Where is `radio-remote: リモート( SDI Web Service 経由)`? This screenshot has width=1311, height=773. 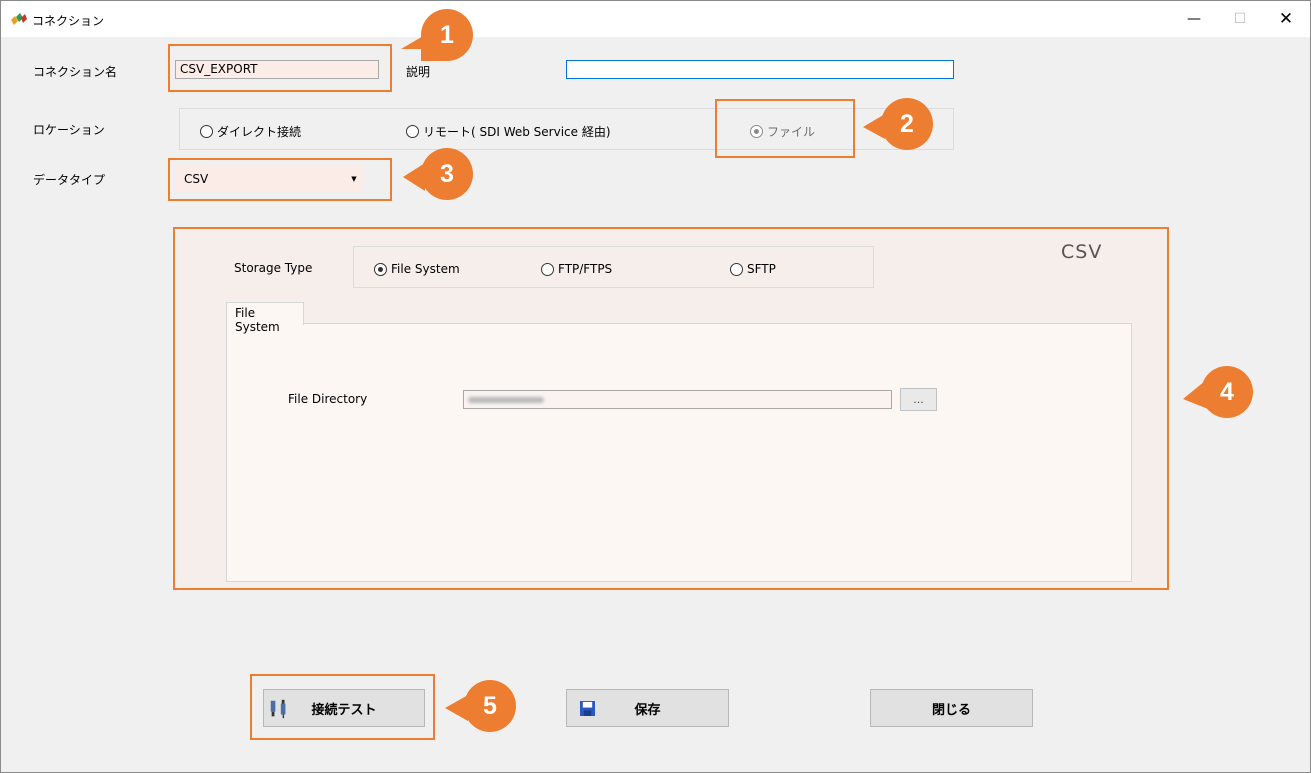
radio-remote: リモート( SDI Web Service 経由) is located at coordinates (508, 131).